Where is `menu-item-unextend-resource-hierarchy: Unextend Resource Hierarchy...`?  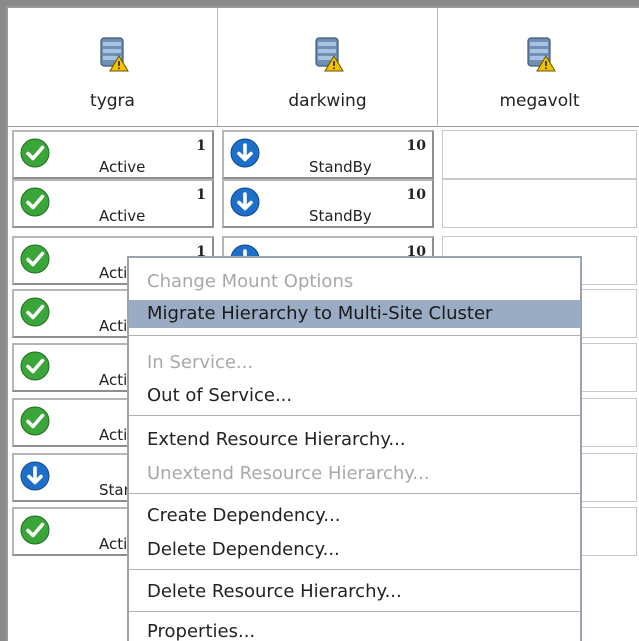 menu-item-unextend-resource-hierarchy: Unextend Resource Hierarchy... is located at coordinates (354, 474).